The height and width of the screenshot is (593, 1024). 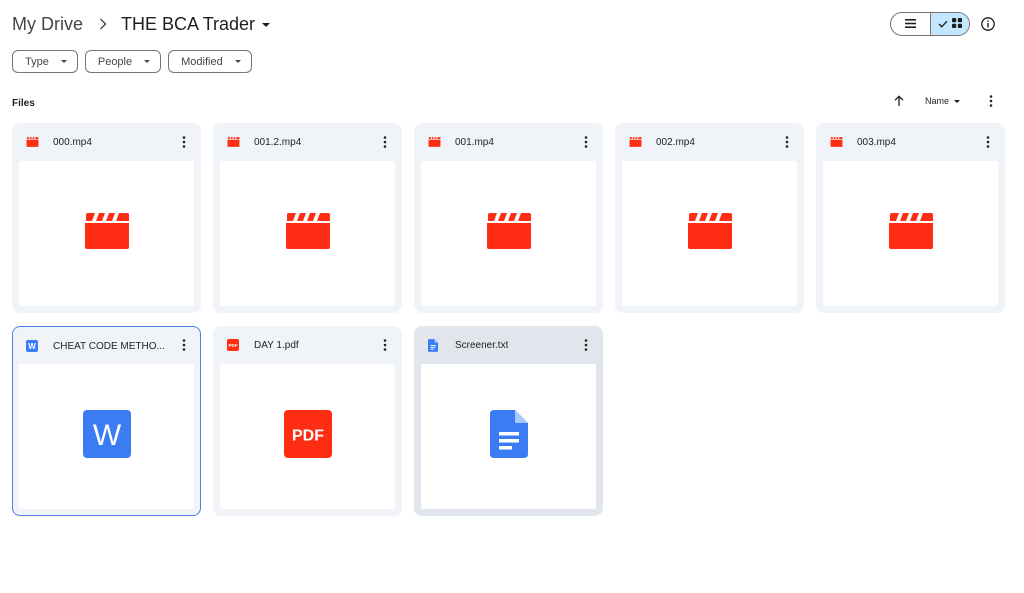 What do you see at coordinates (47, 24) in the screenshot?
I see `breadcrumb-my-drive: My Drive` at bounding box center [47, 24].